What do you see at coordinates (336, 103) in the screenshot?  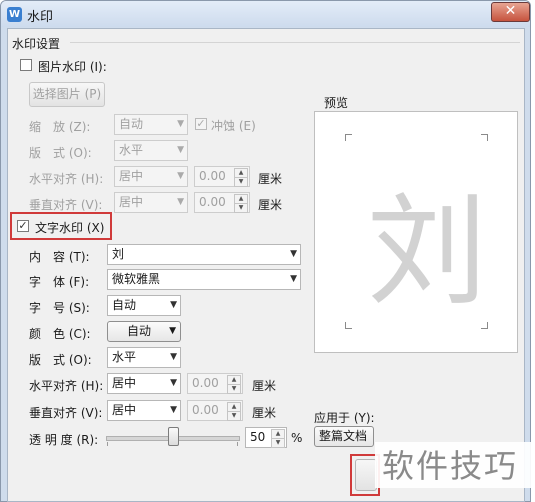 I see `preview-label: 预览` at bounding box center [336, 103].